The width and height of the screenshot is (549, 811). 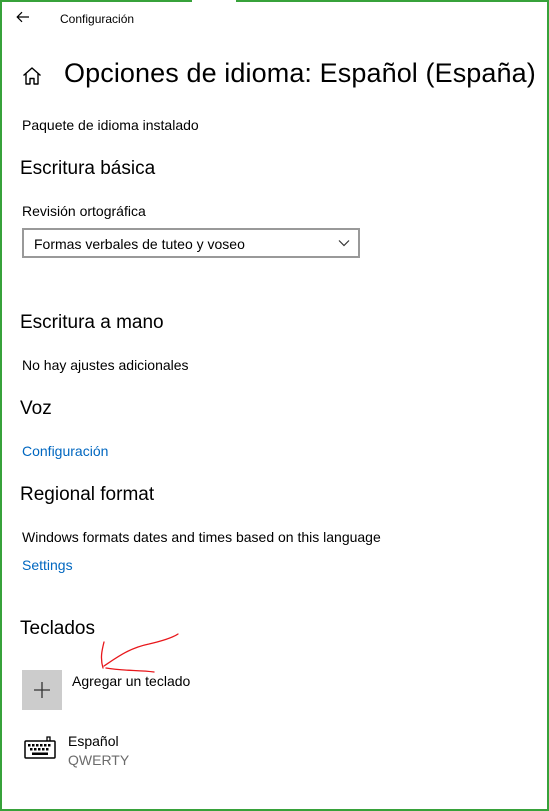 I want to click on speech-heading: Voz, so click(x=36, y=408).